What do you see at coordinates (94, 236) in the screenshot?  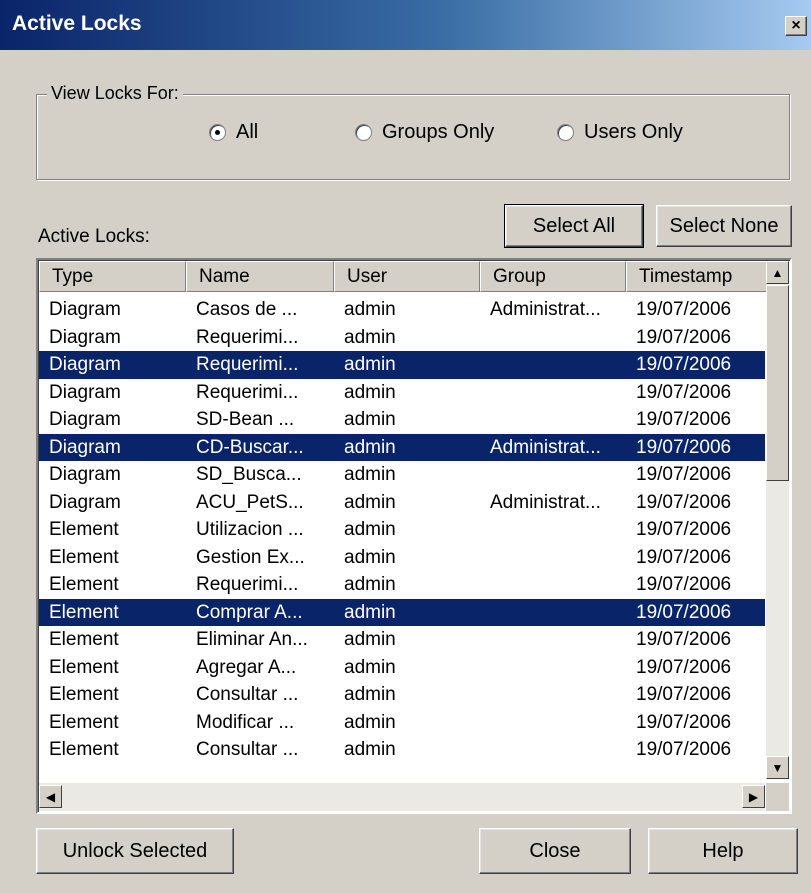 I see `active-locks-label: Active Locks:` at bounding box center [94, 236].